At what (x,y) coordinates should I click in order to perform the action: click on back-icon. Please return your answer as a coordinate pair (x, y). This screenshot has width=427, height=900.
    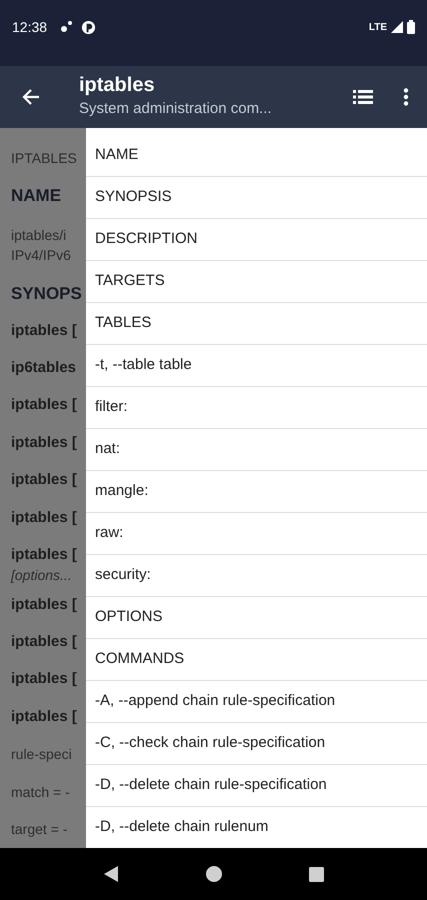
    Looking at the image, I should click on (111, 874).